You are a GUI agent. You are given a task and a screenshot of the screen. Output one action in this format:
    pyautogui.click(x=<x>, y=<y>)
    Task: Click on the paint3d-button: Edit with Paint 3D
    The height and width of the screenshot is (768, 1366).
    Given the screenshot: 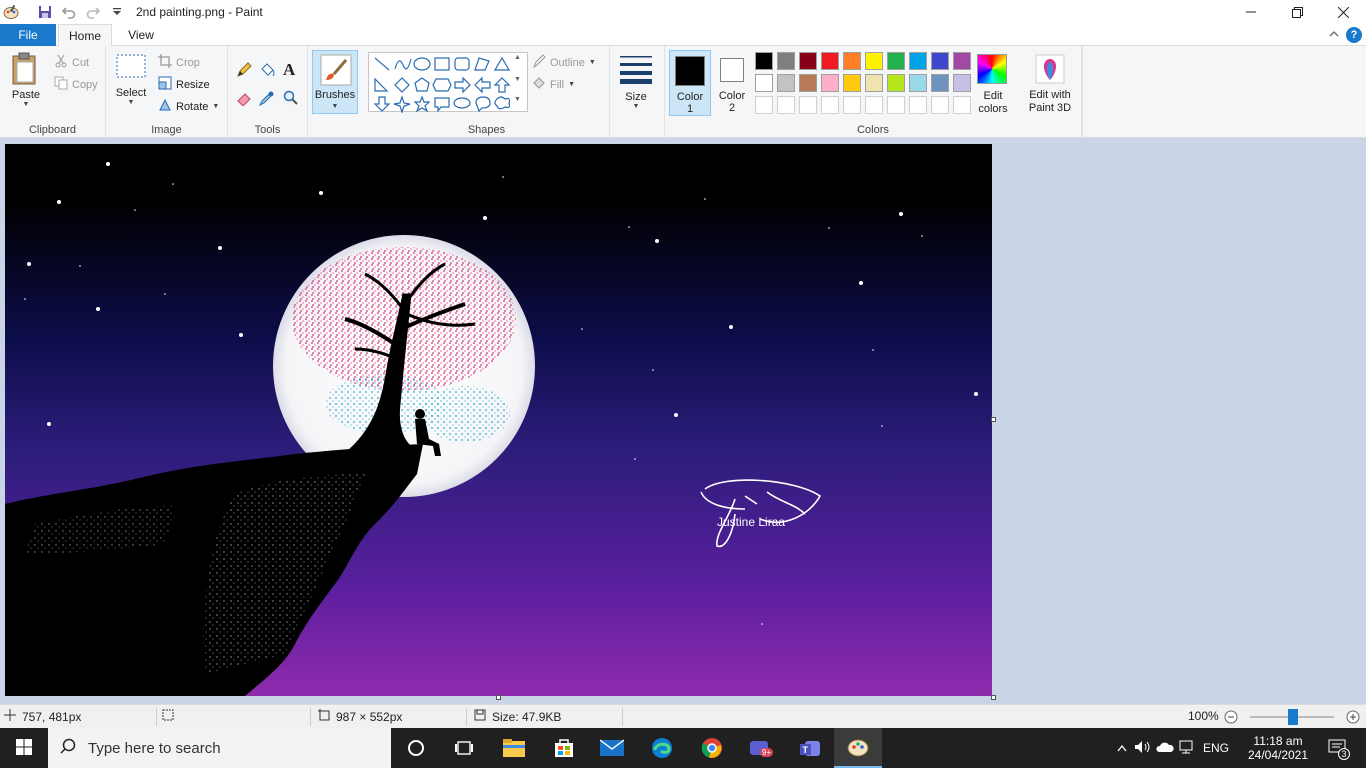 What is the action you would take?
    pyautogui.click(x=1050, y=84)
    